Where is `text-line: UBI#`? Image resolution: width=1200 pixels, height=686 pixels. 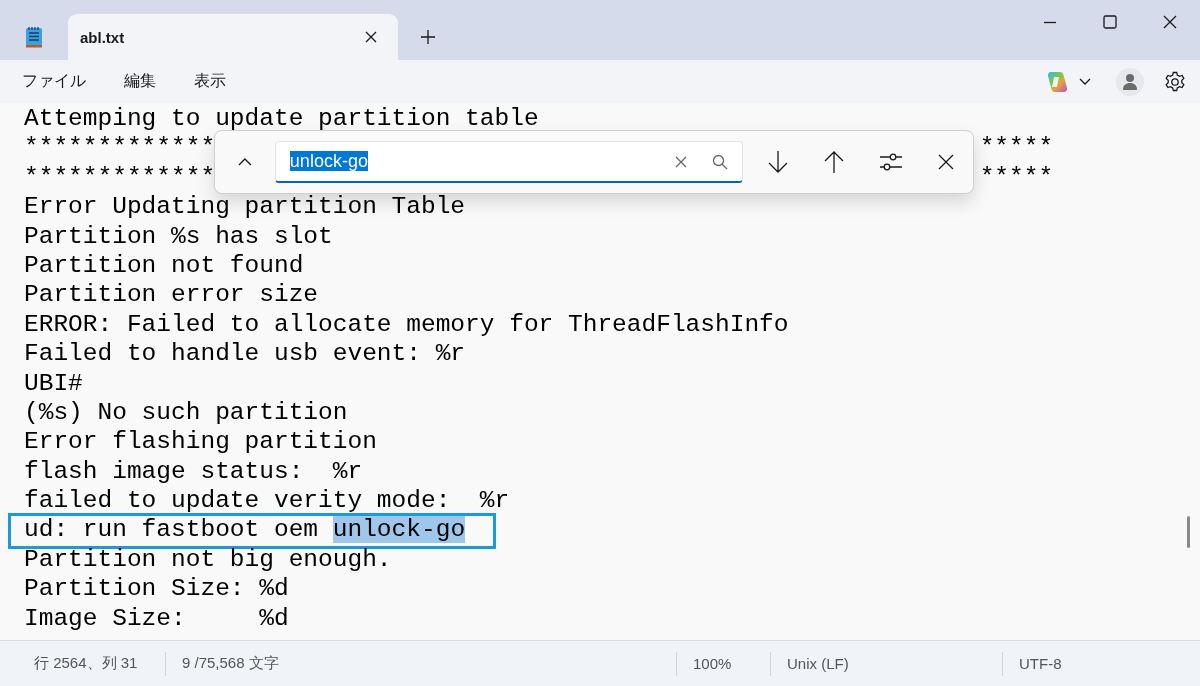
text-line: UBI# is located at coordinates (53, 383).